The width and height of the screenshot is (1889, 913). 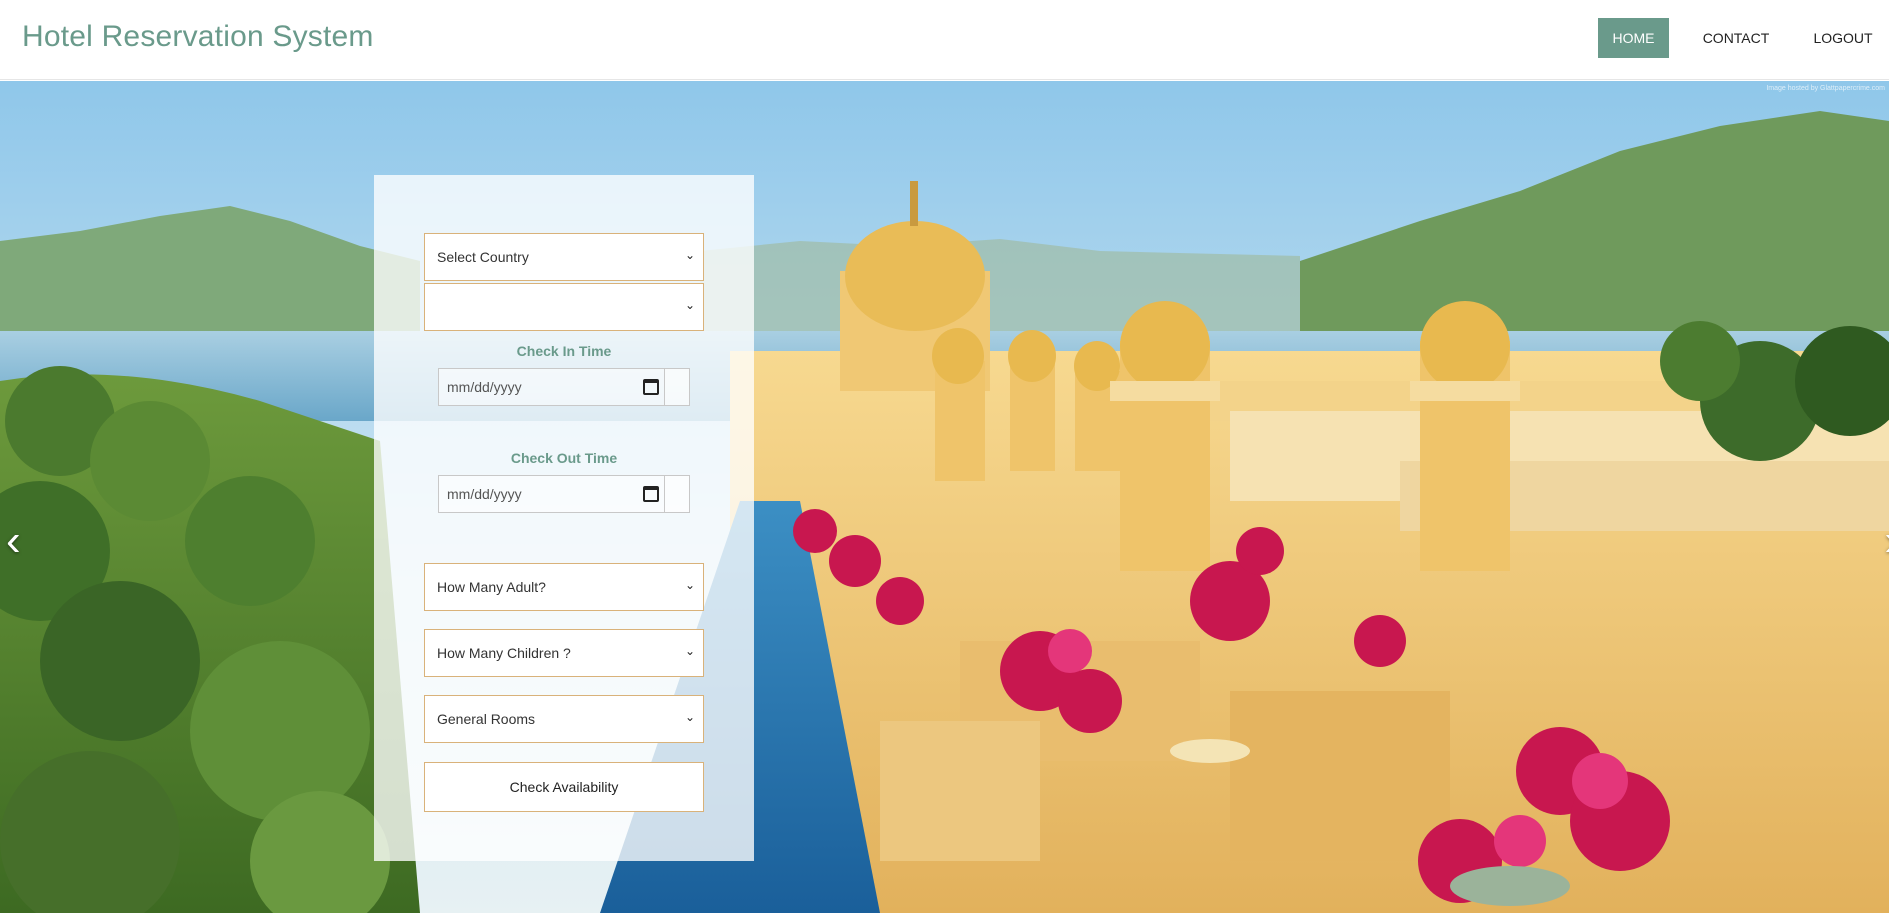 I want to click on check-out-label: Check Out Time, so click(x=564, y=458).